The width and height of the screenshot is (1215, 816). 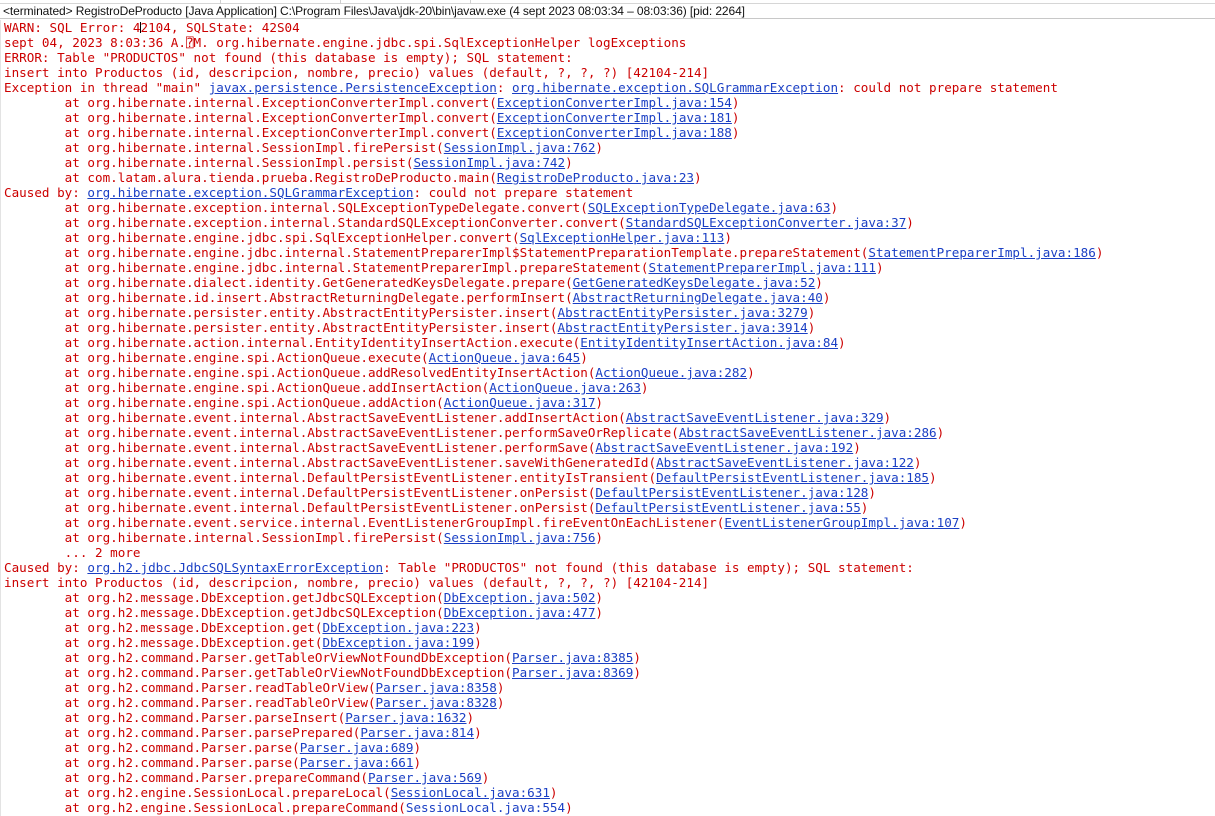 What do you see at coordinates (398, 642) in the screenshot?
I see `stacktrace-link: DbException.java:199` at bounding box center [398, 642].